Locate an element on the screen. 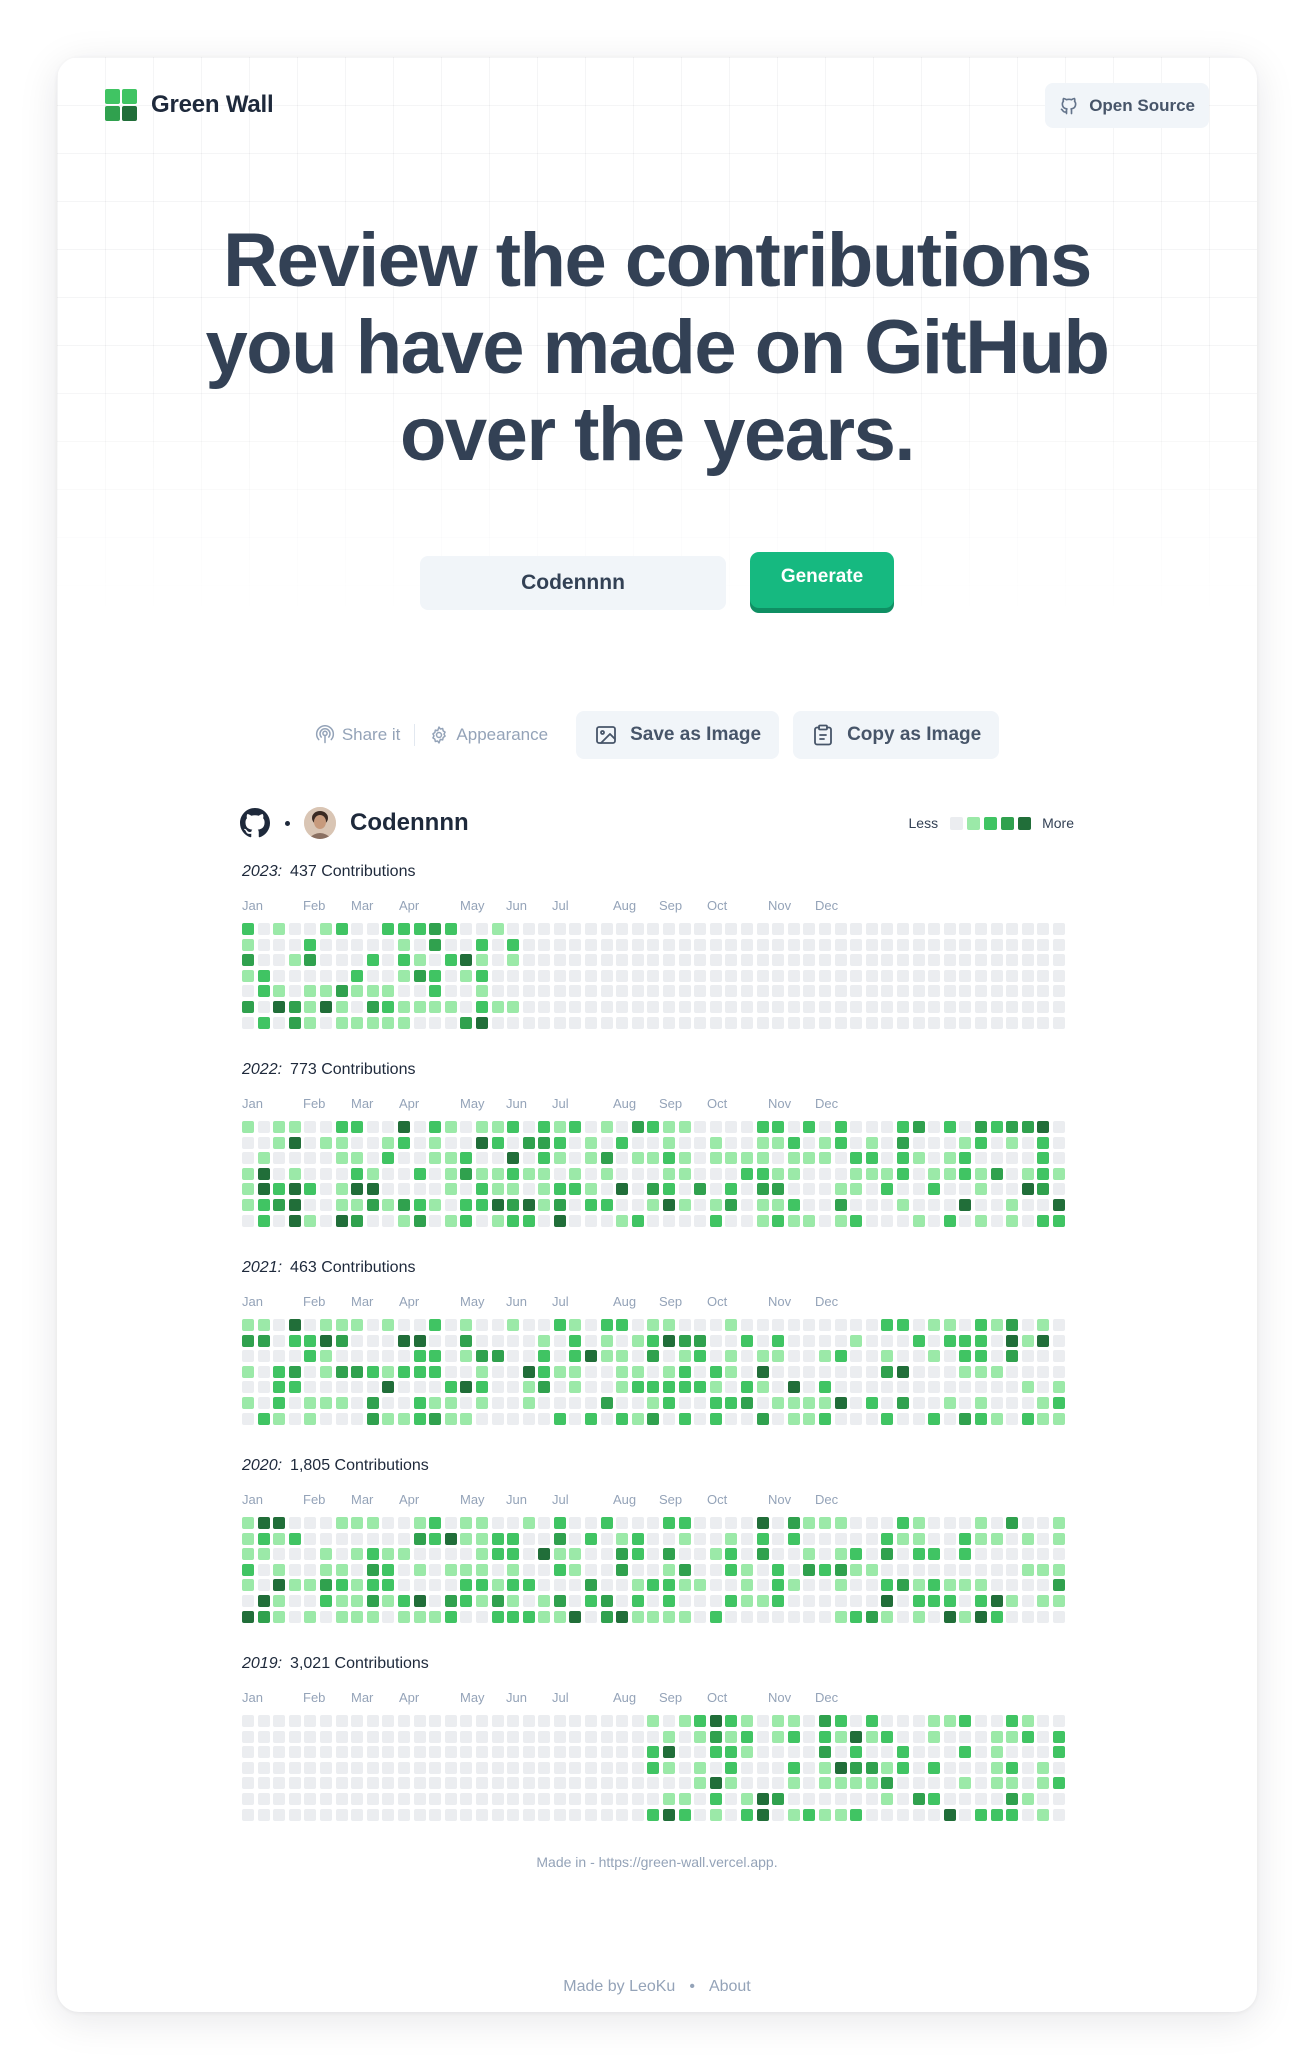 This screenshot has height=2068, width=1314. contribution-grid is located at coordinates (653, 1768).